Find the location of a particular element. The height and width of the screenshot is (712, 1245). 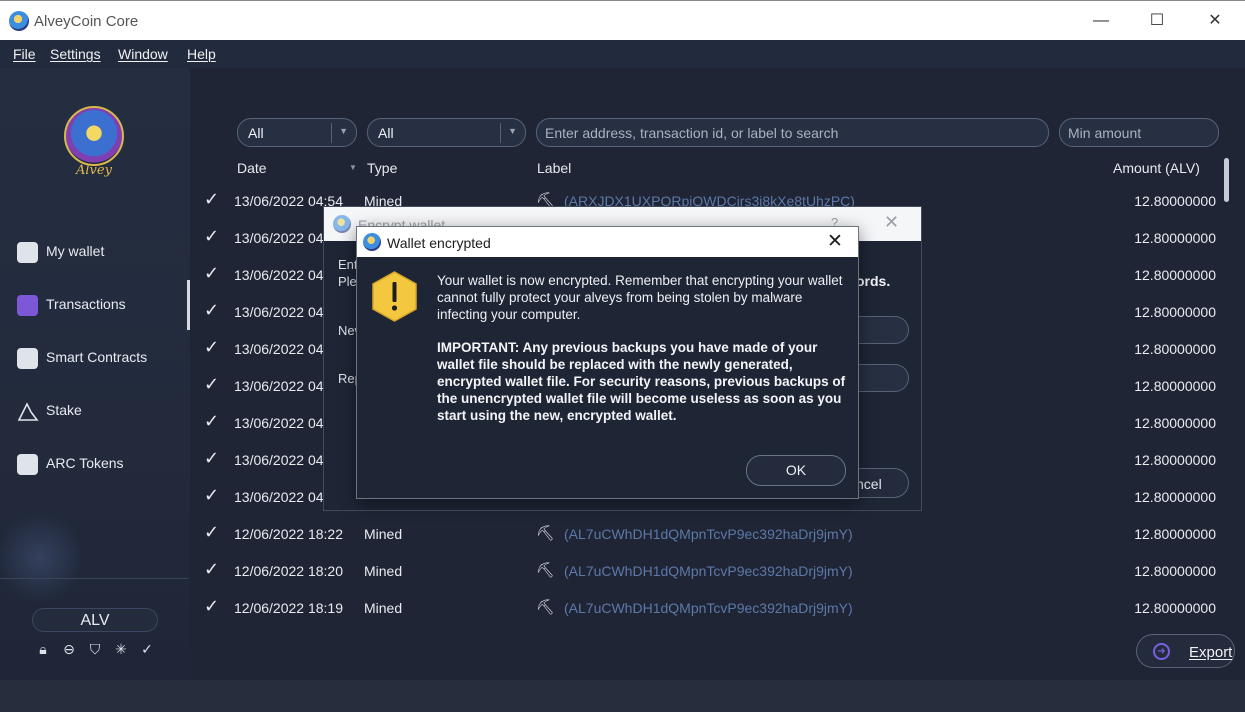

chevron-down-icon: ▼ is located at coordinates (512, 131).